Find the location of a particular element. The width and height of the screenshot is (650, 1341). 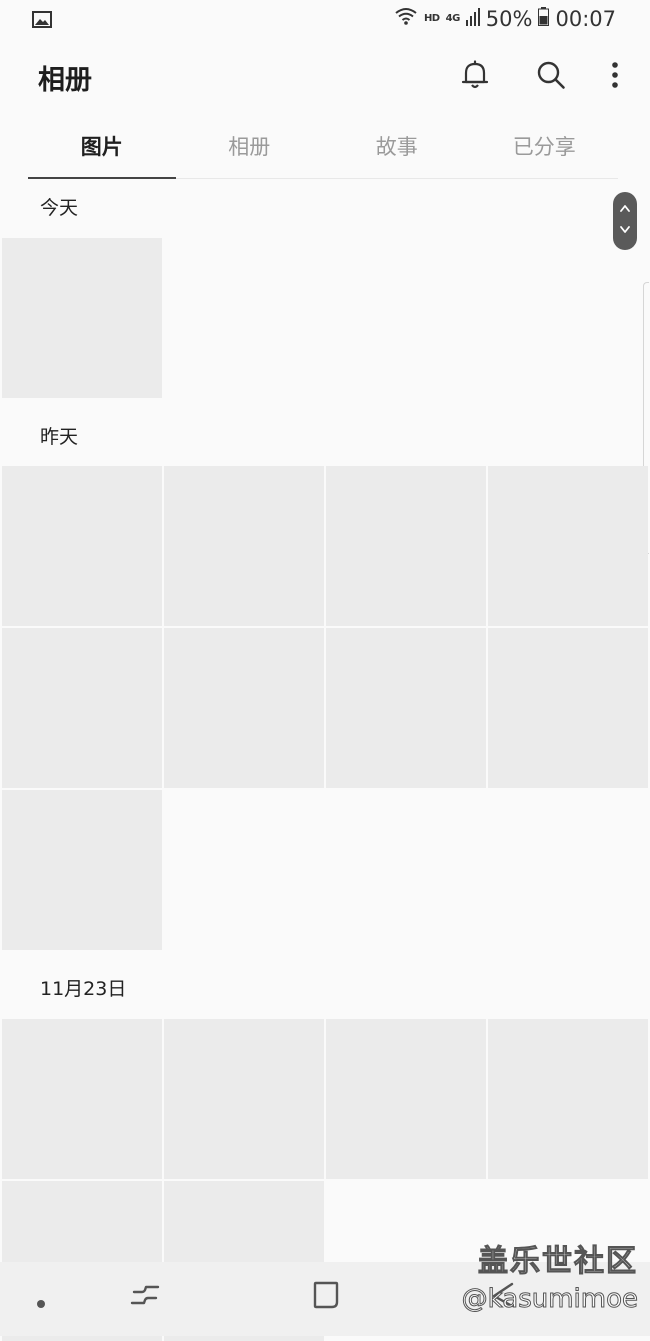

tab-pictures: 图片 is located at coordinates (102, 150).